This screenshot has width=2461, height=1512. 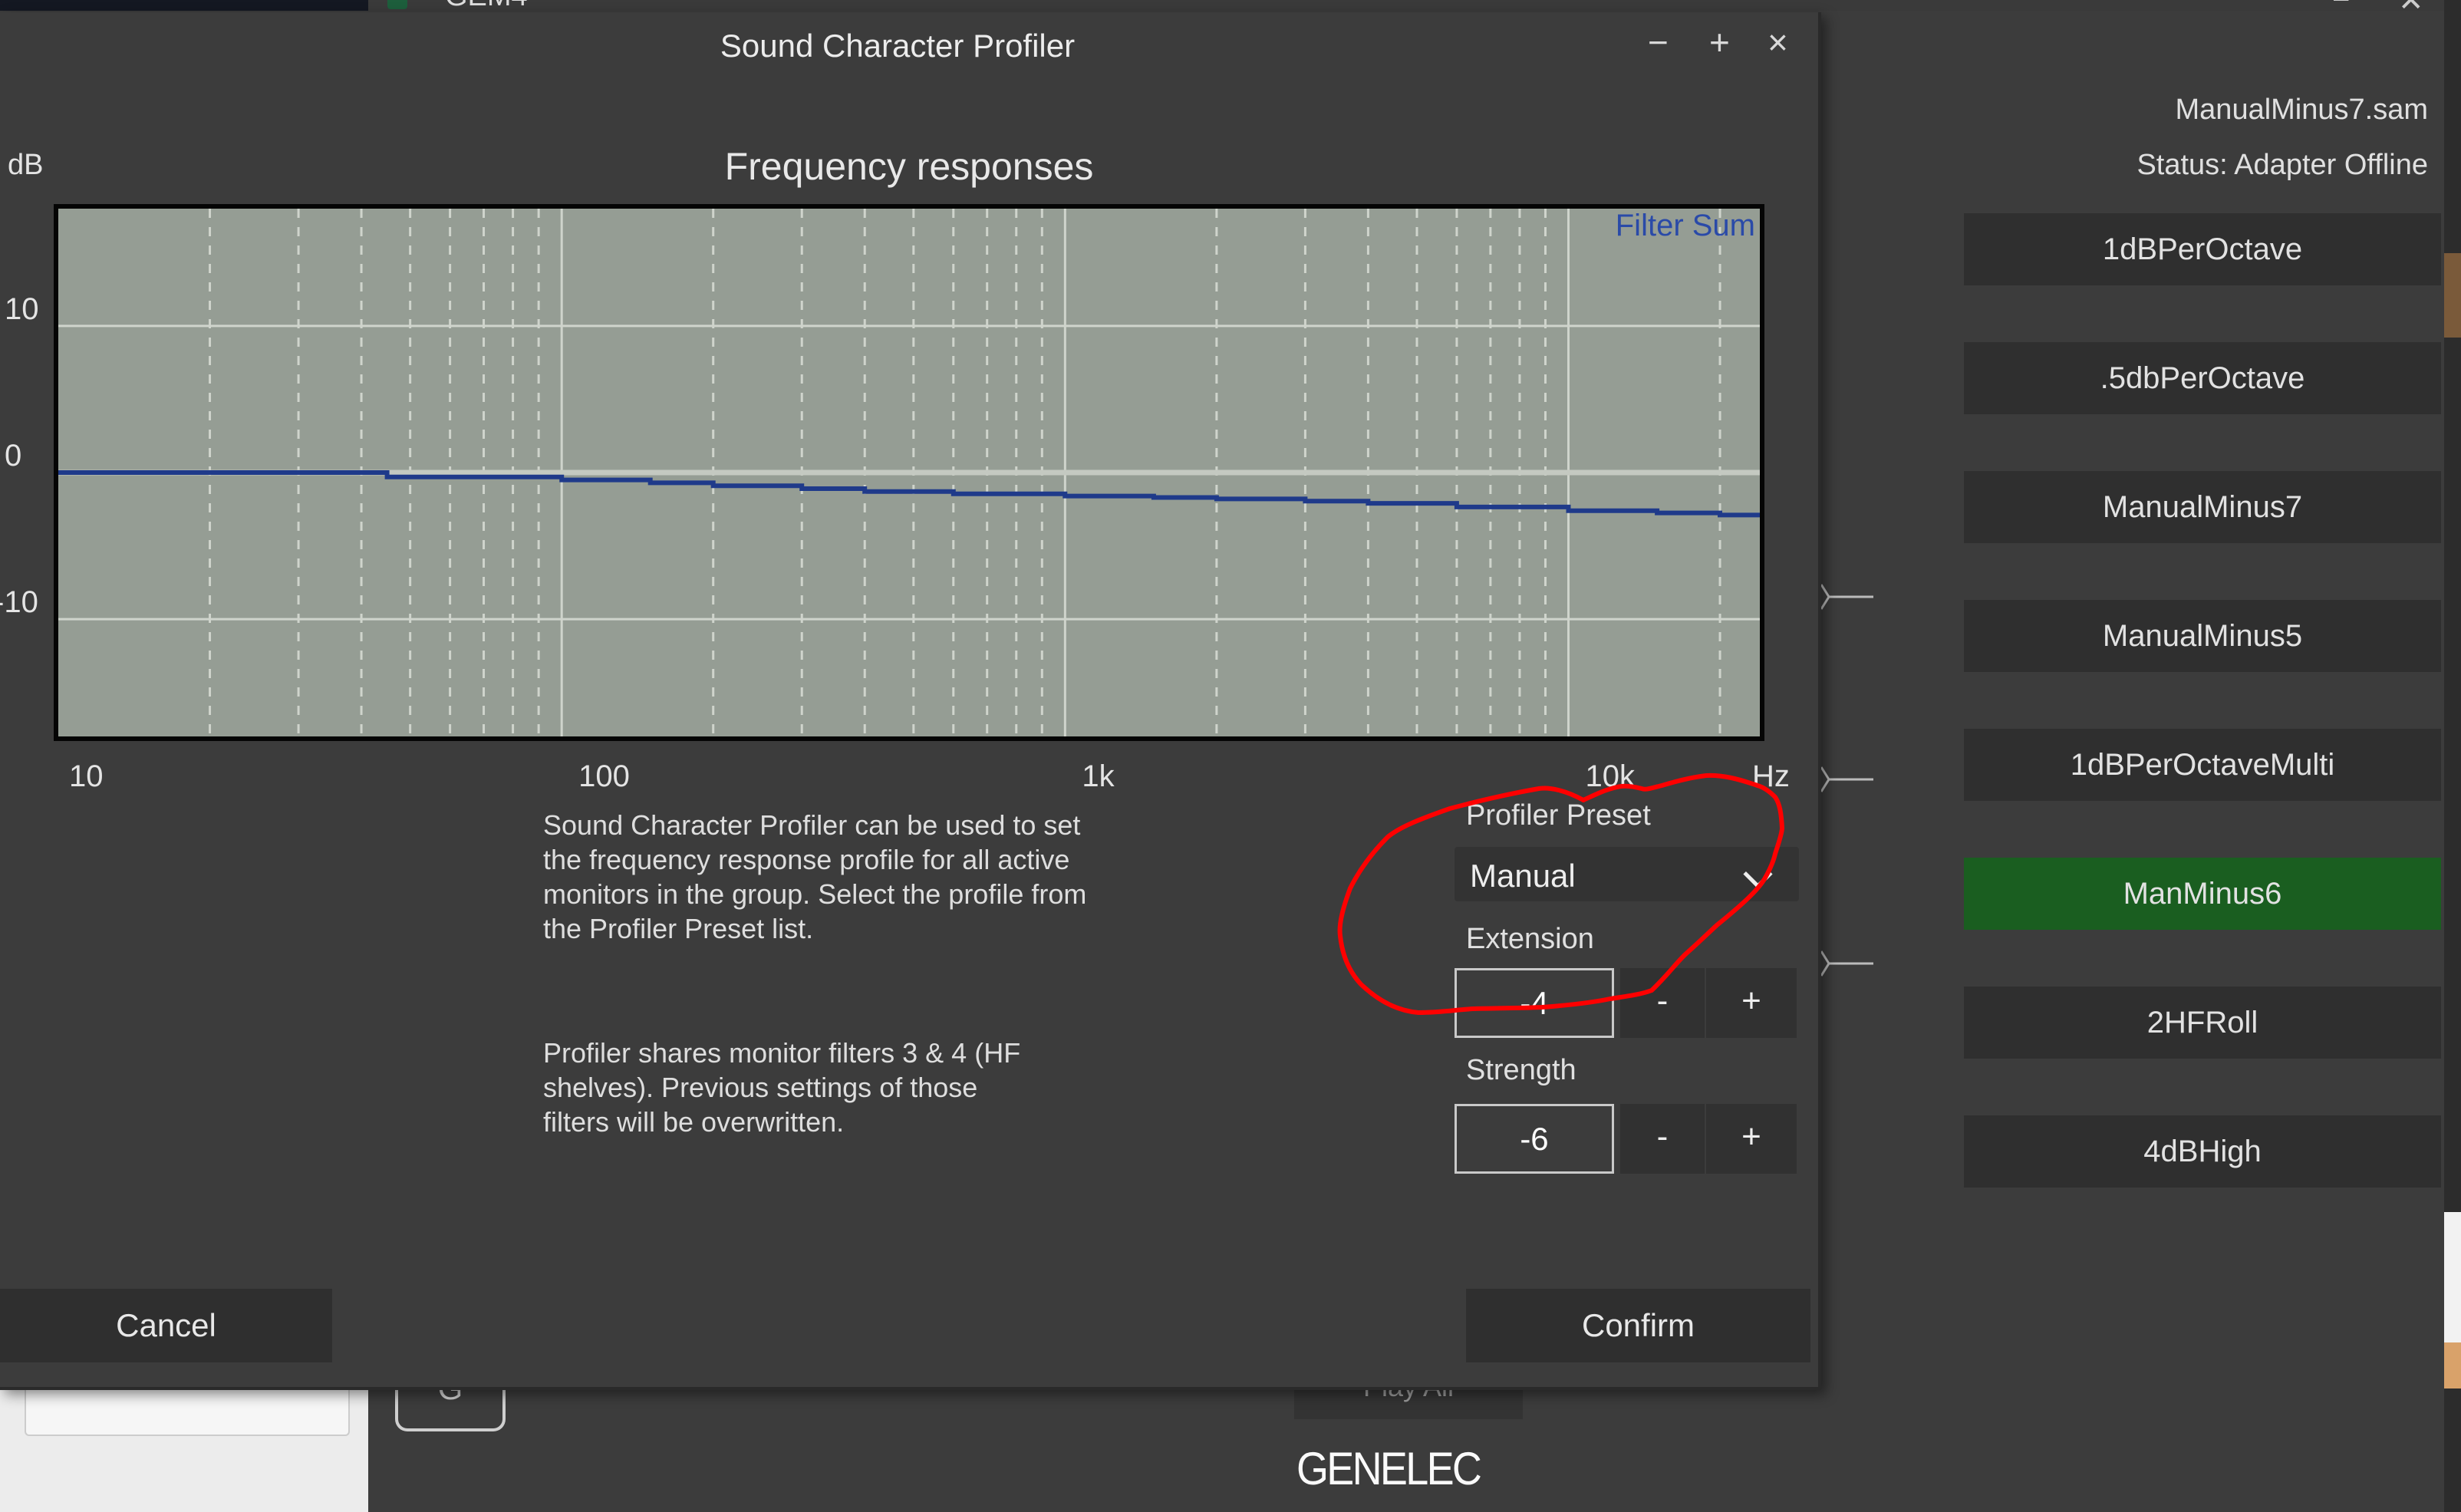 What do you see at coordinates (187, 1412) in the screenshot?
I see `background-input` at bounding box center [187, 1412].